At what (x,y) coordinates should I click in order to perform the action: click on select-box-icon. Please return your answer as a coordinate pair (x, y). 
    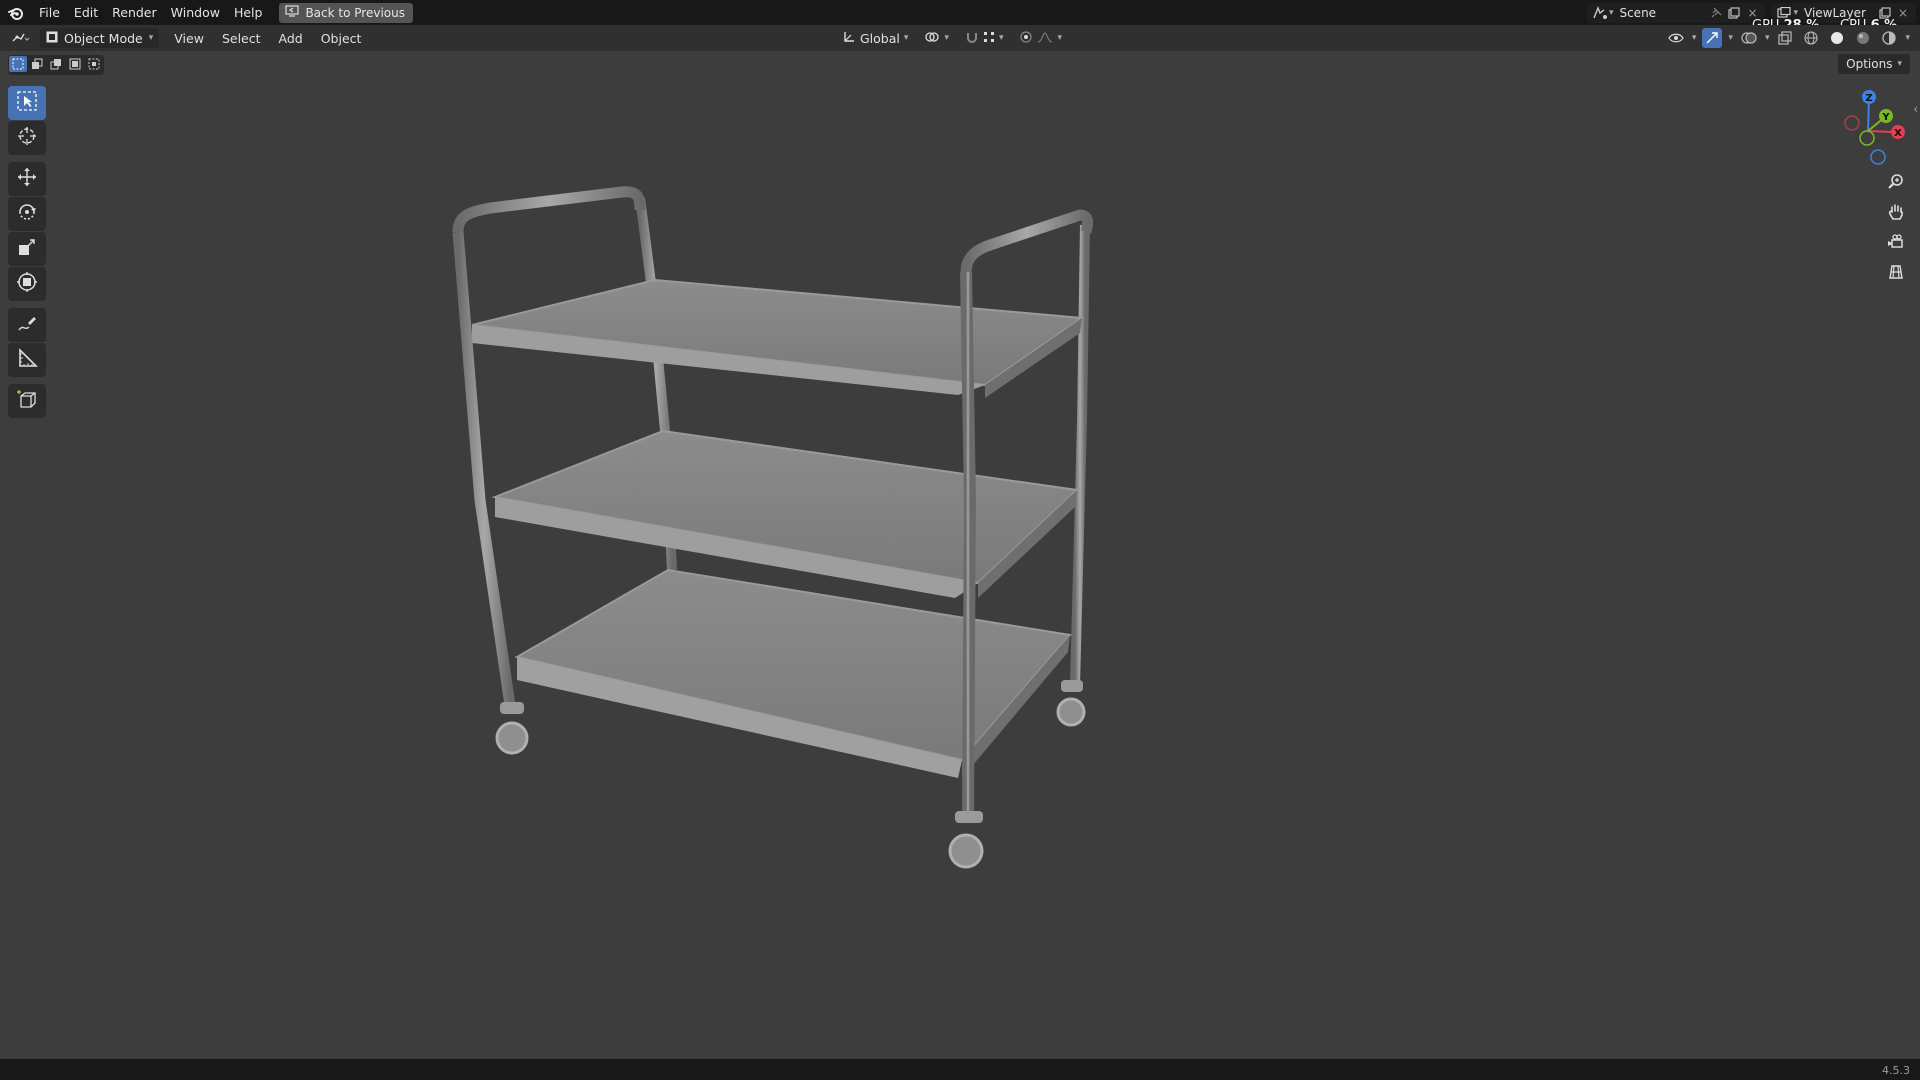
    Looking at the image, I should click on (27, 103).